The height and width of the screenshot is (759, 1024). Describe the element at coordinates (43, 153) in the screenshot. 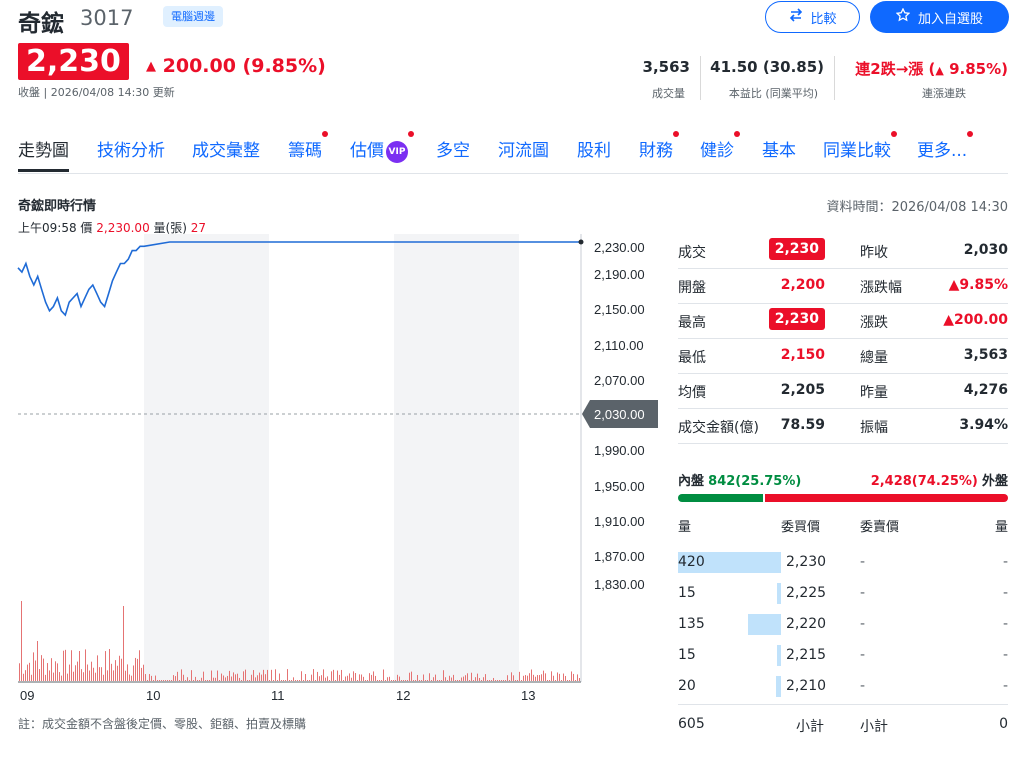

I see `tab-trend: 走勢圖` at that location.